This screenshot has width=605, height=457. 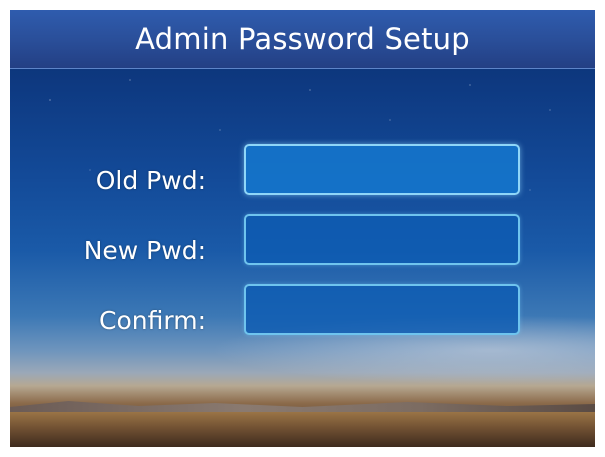 I want to click on new-password-label: New Pwd:, so click(x=144, y=250).